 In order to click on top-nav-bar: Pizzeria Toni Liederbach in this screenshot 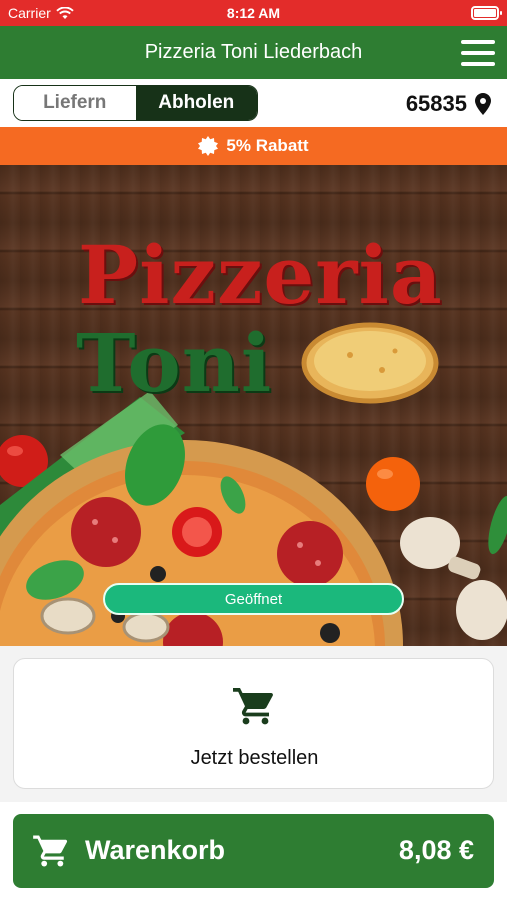, I will do `click(253, 52)`.